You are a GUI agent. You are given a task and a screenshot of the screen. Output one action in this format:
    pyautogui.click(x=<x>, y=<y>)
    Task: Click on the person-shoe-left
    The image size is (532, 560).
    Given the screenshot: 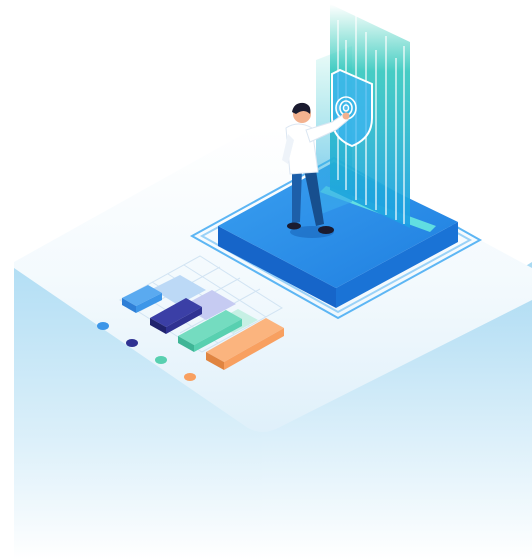 What is the action you would take?
    pyautogui.click(x=294, y=226)
    